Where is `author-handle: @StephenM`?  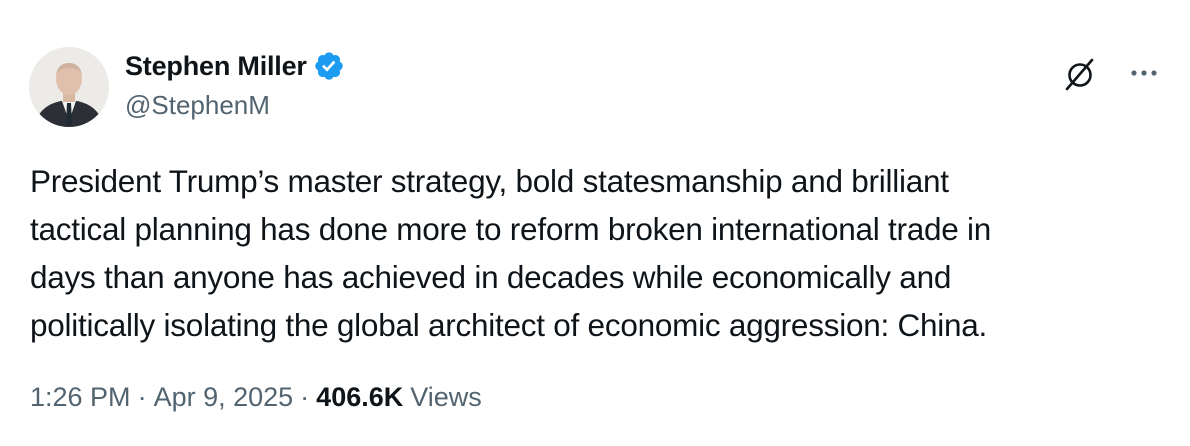 author-handle: @StephenM is located at coordinates (197, 105).